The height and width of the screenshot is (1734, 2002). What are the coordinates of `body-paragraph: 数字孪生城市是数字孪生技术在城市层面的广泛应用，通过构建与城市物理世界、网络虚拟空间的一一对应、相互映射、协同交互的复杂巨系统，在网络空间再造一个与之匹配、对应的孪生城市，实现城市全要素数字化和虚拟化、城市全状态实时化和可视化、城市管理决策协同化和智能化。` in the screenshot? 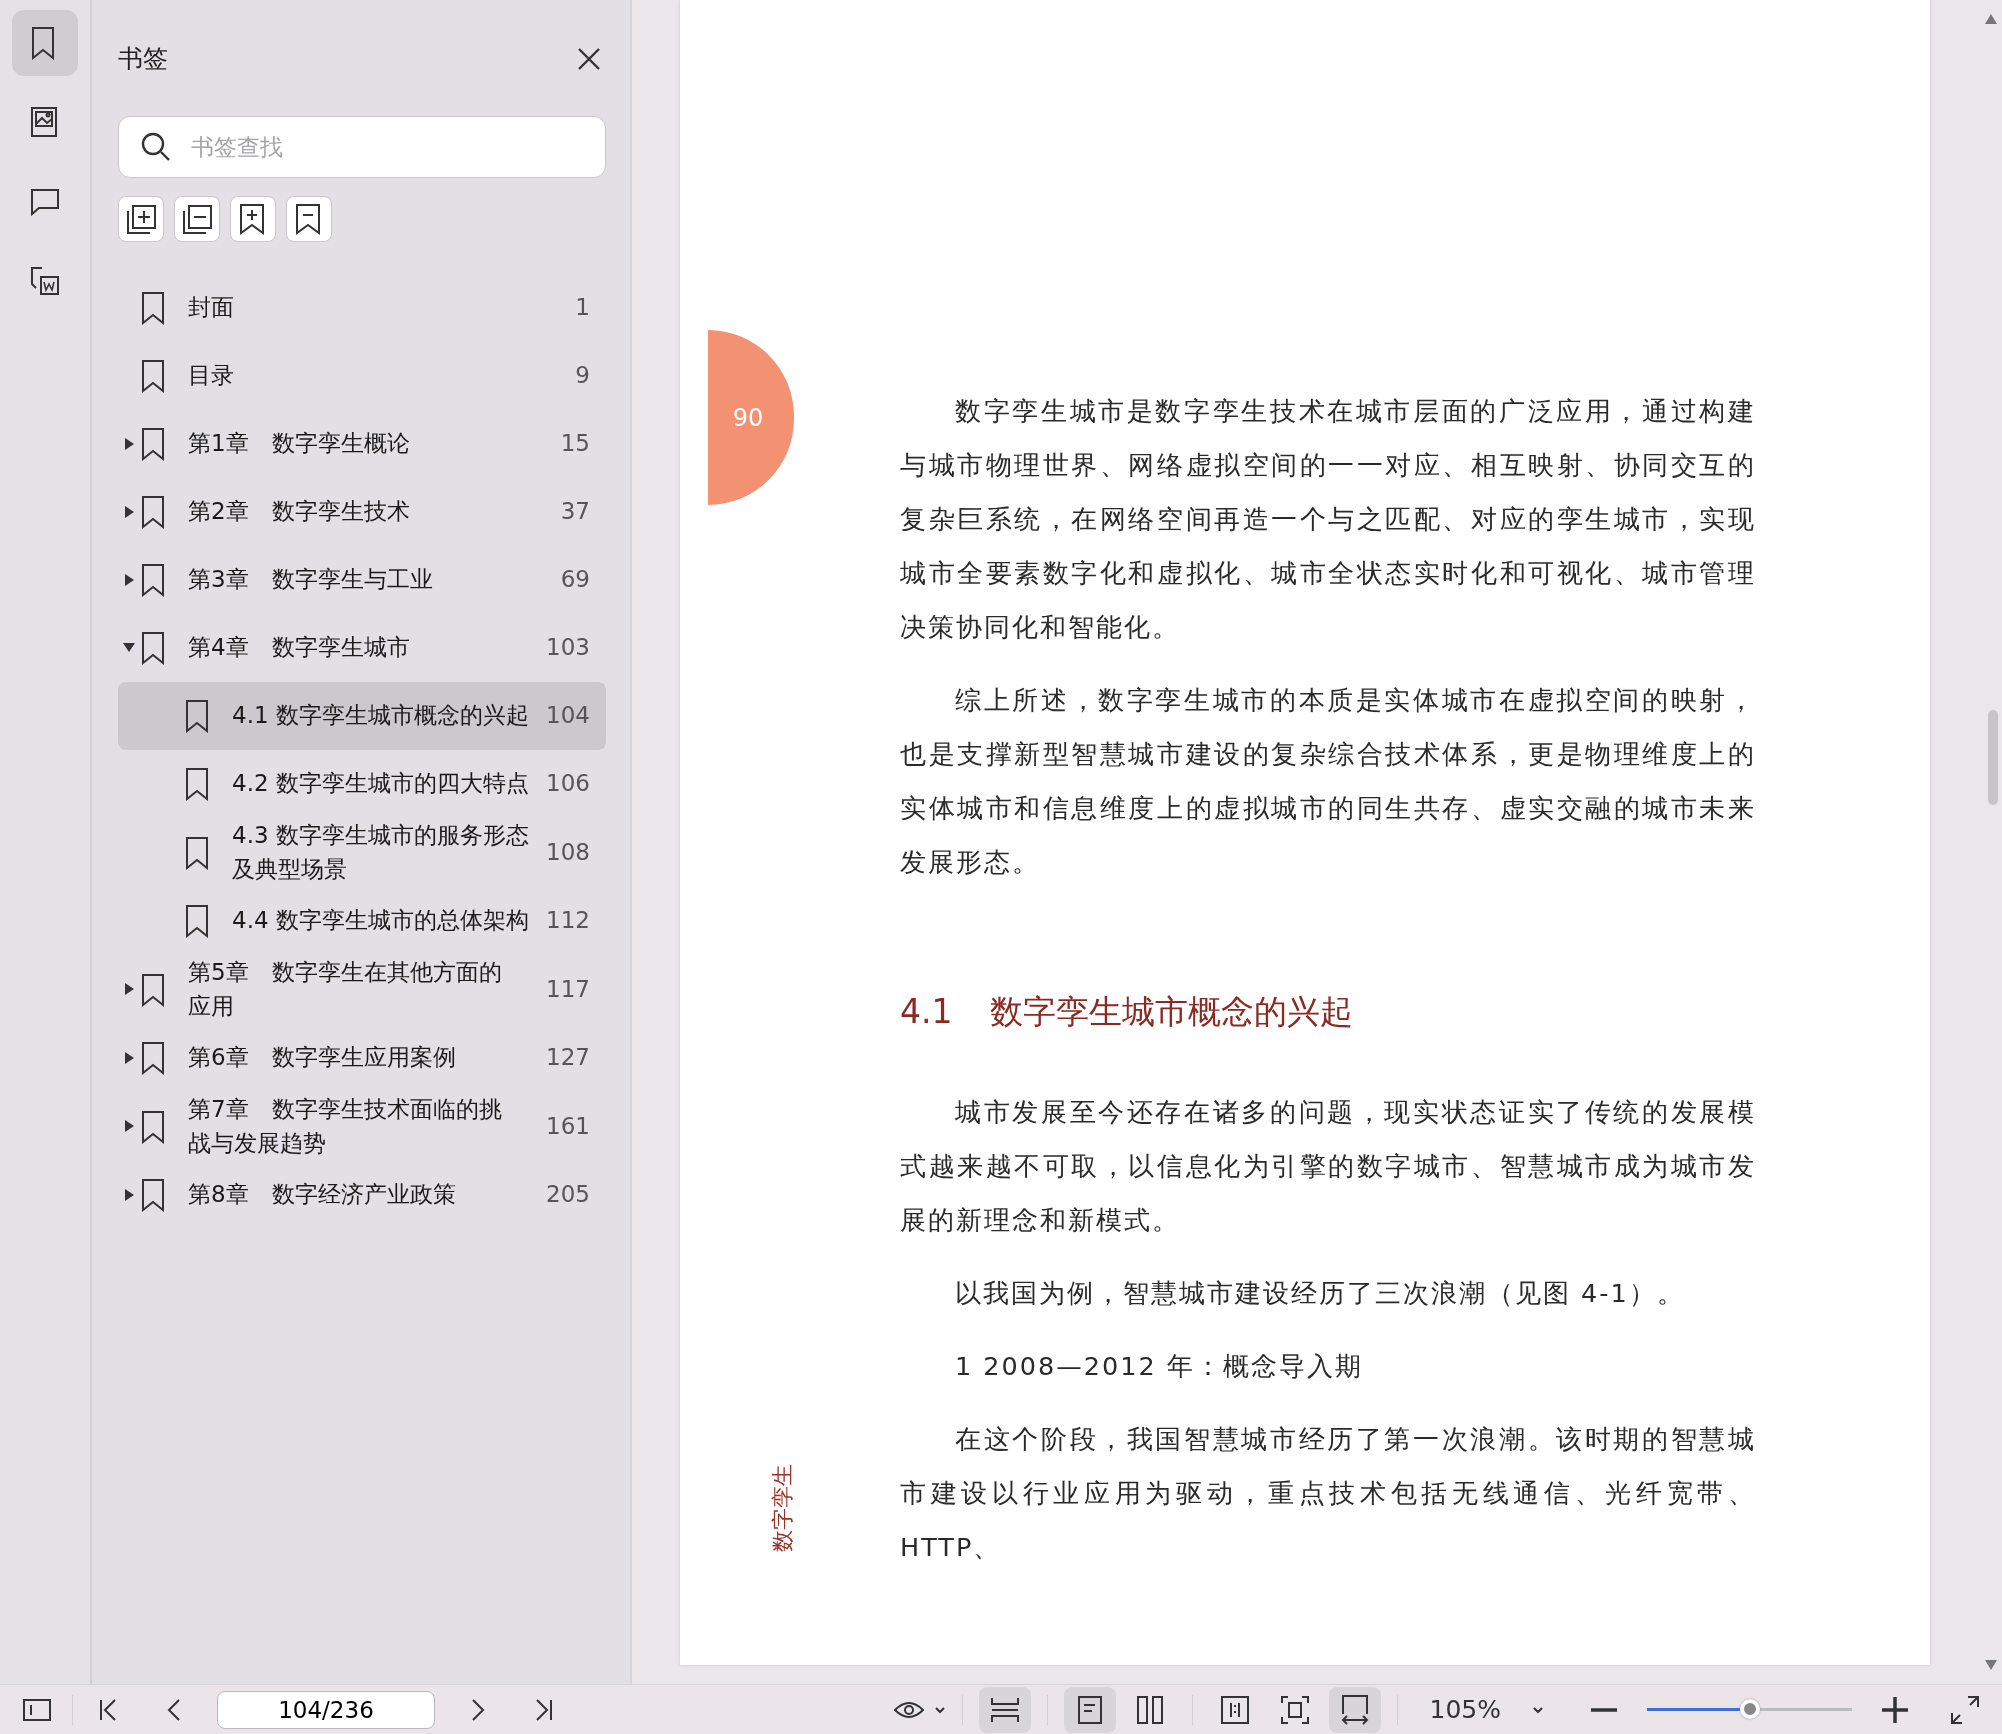 It's located at (1328, 519).